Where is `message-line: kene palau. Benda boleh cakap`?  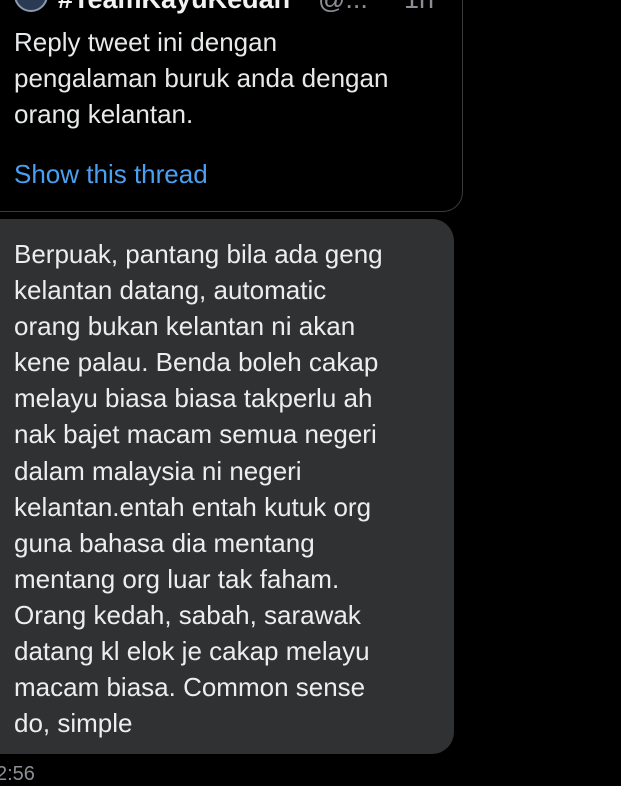 message-line: kene palau. Benda boleh cakap is located at coordinates (196, 362).